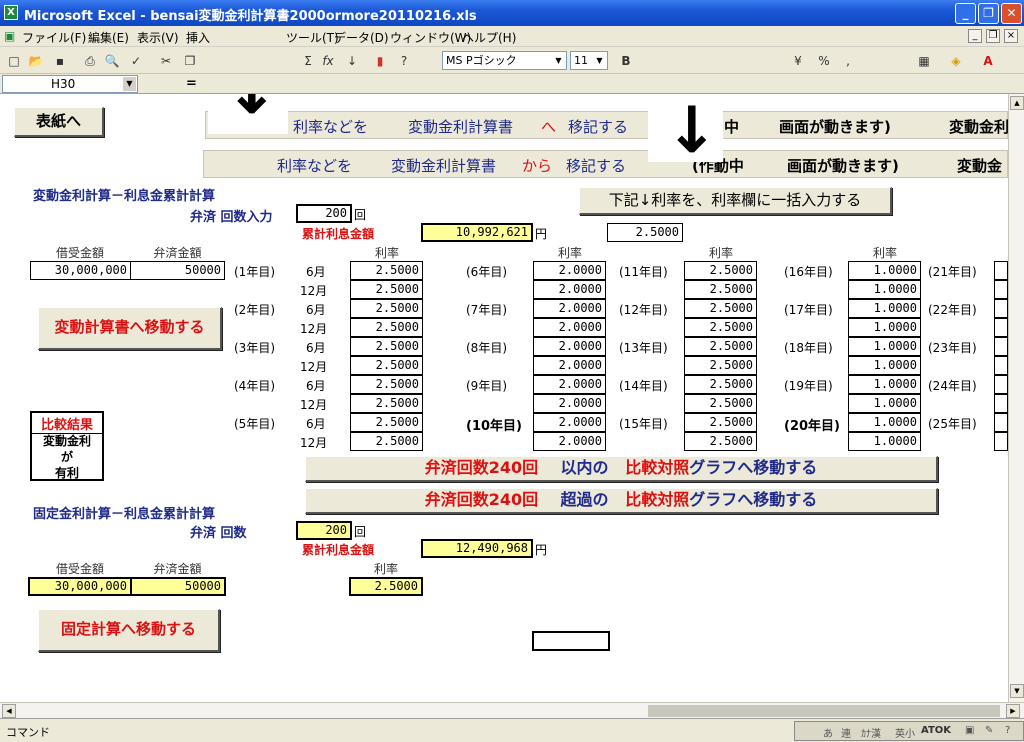 The image size is (1024, 742). What do you see at coordinates (645, 232) in the screenshot?
I see `ikkatsu-rate-input: 2.5000` at bounding box center [645, 232].